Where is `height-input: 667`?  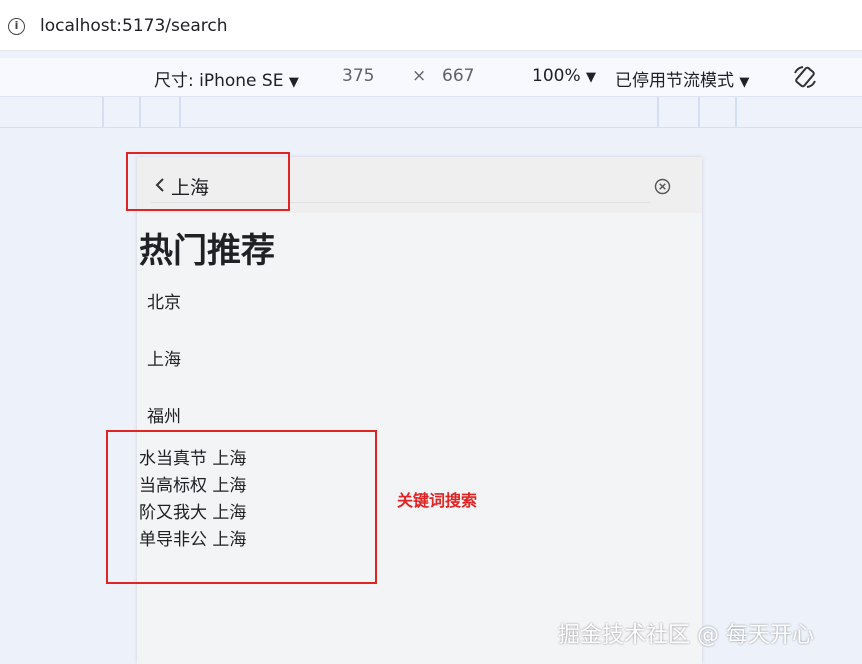 height-input: 667 is located at coordinates (458, 76).